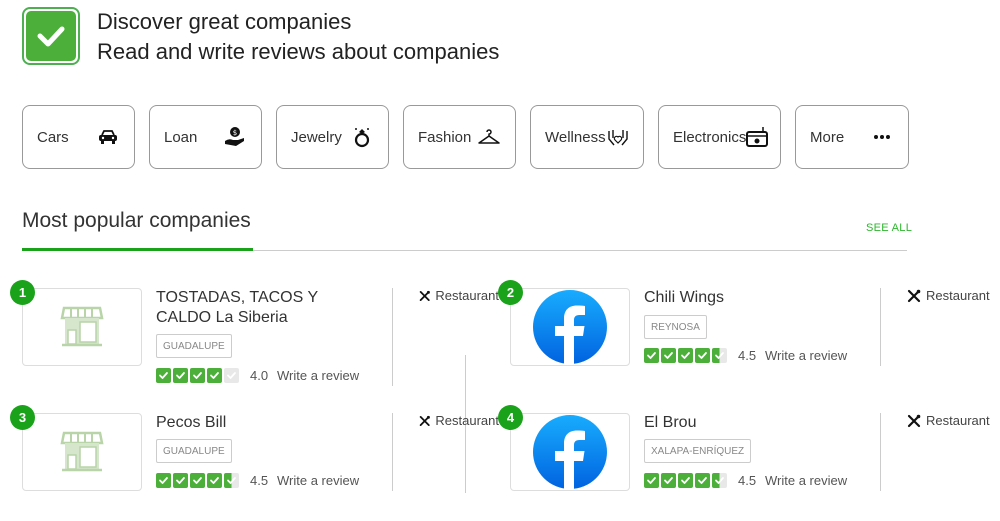 The image size is (1000, 521). I want to click on rating-value: 4.0, so click(259, 375).